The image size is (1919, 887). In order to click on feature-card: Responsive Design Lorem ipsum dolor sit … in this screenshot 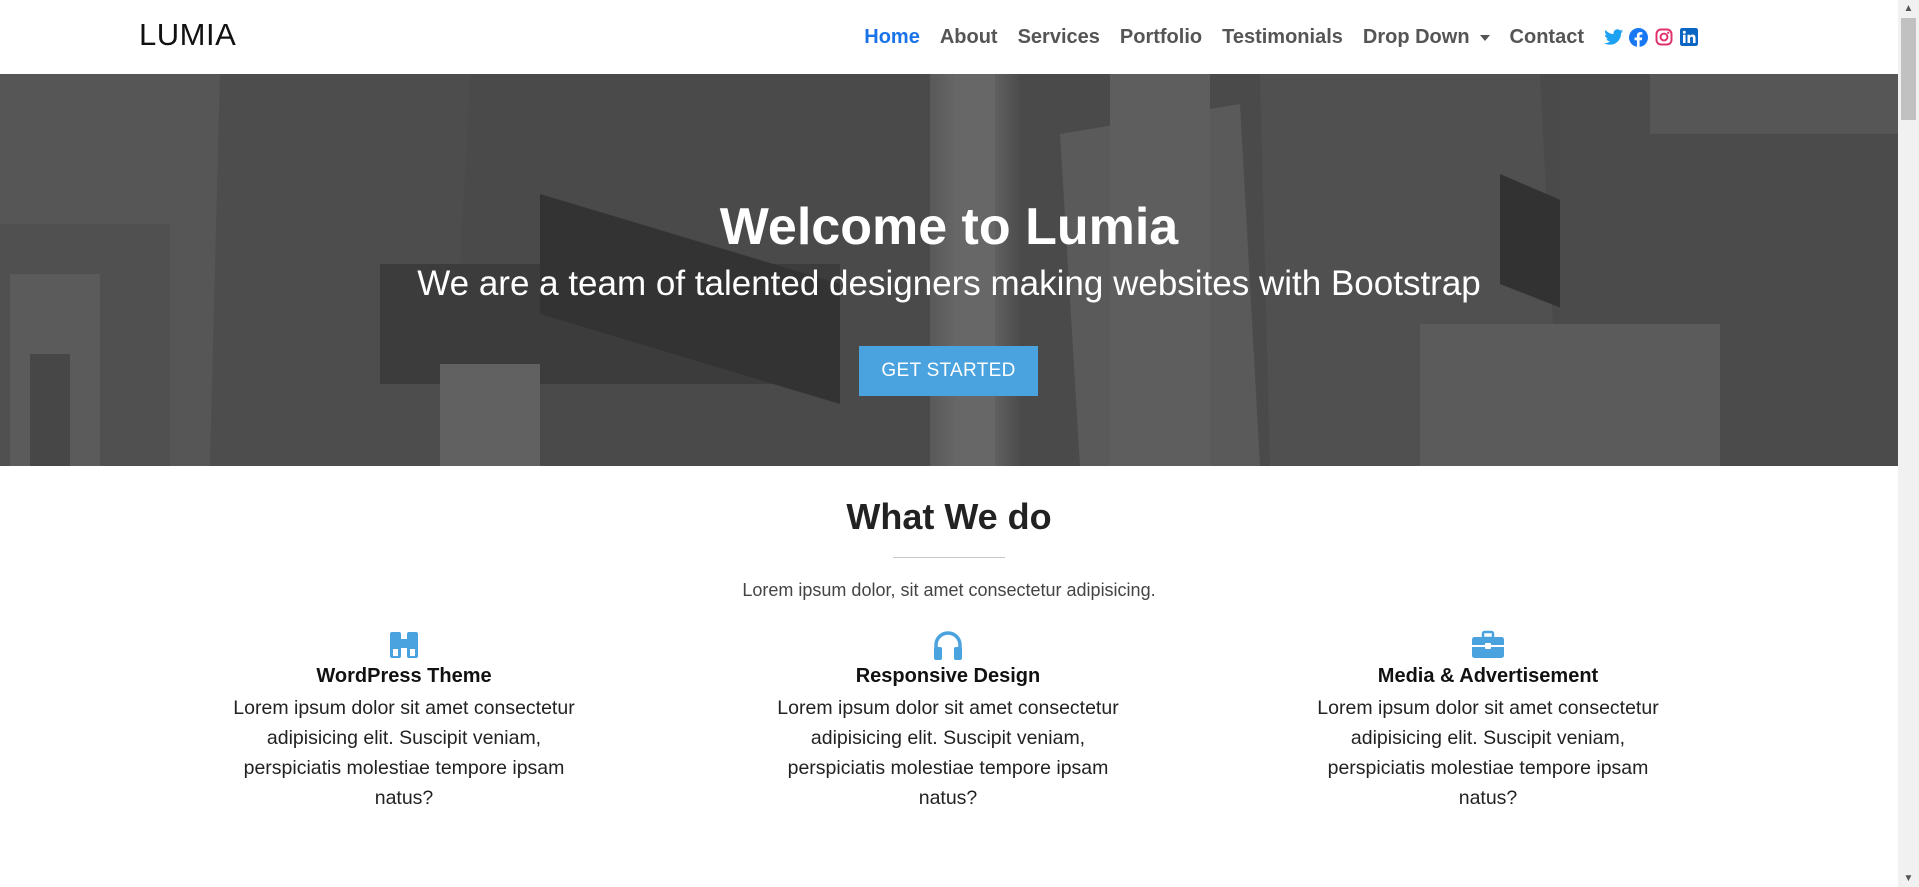, I will do `click(948, 720)`.